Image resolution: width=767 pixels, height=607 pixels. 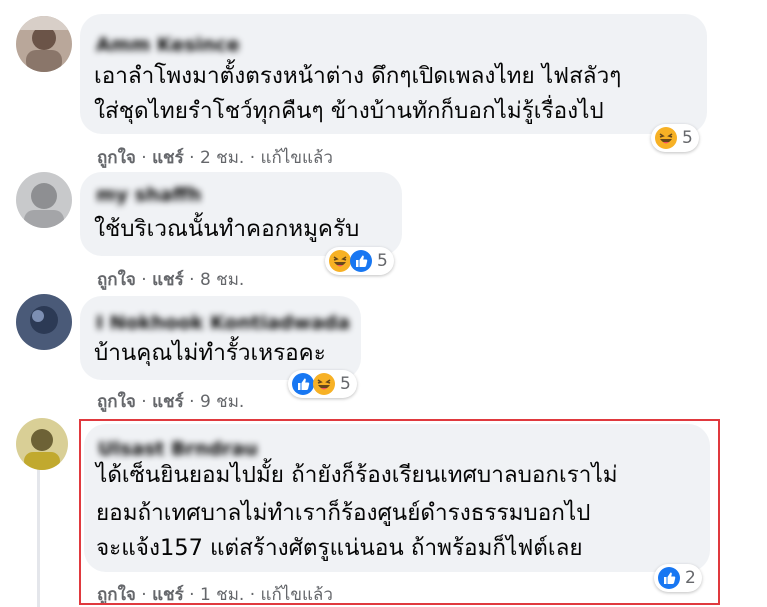 I want to click on comment-author: my shaffh, so click(x=148, y=195).